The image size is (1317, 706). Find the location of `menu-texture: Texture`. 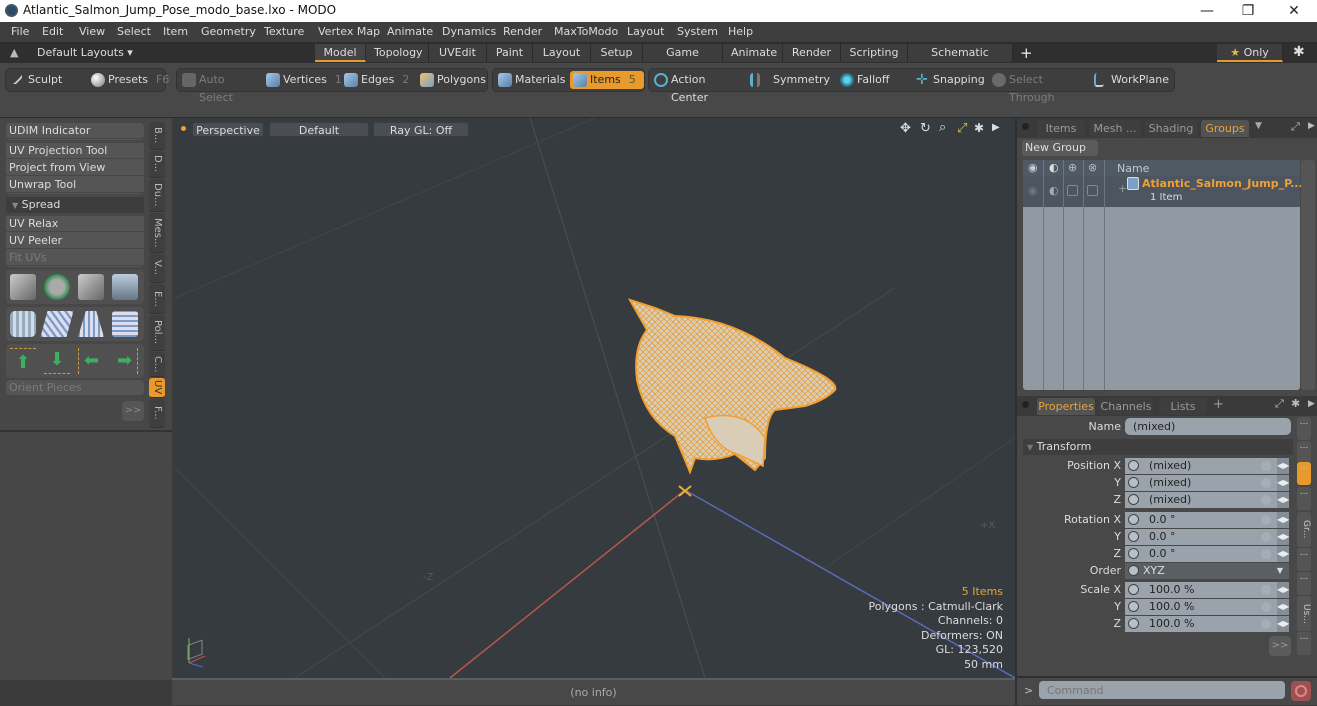

menu-texture: Texture is located at coordinates (284, 31).